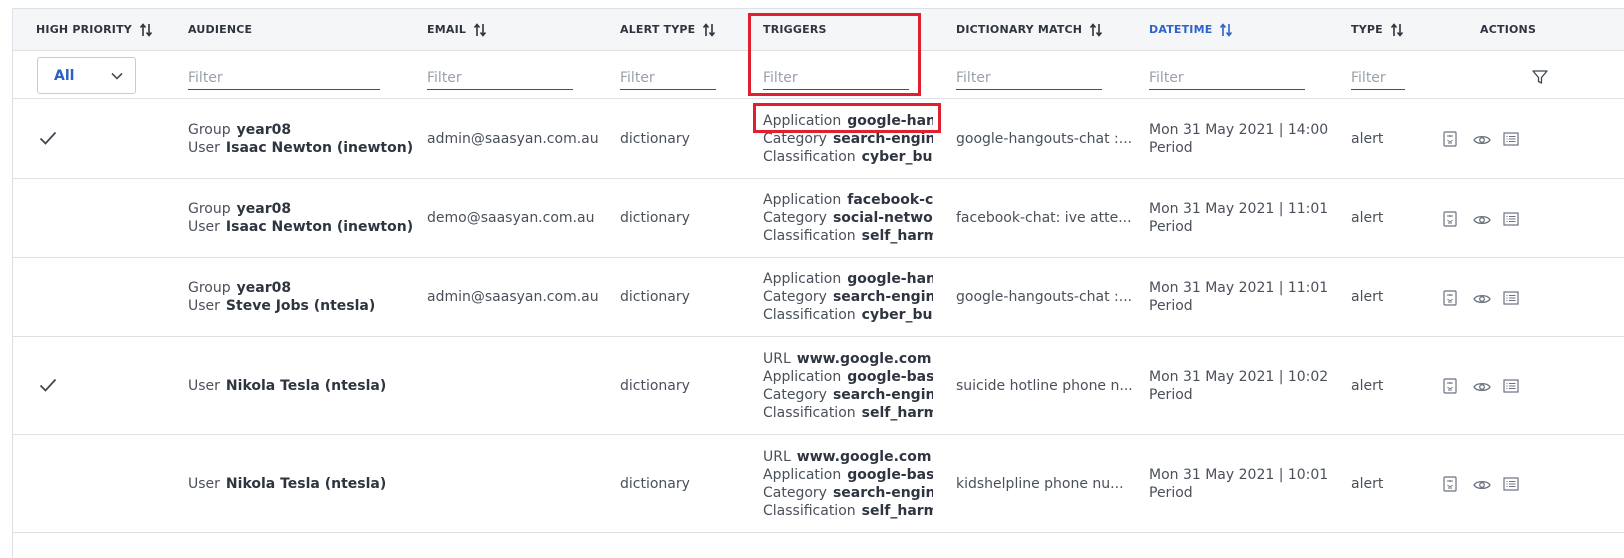 This screenshot has width=1624, height=558. I want to click on field-key: Category, so click(795, 218).